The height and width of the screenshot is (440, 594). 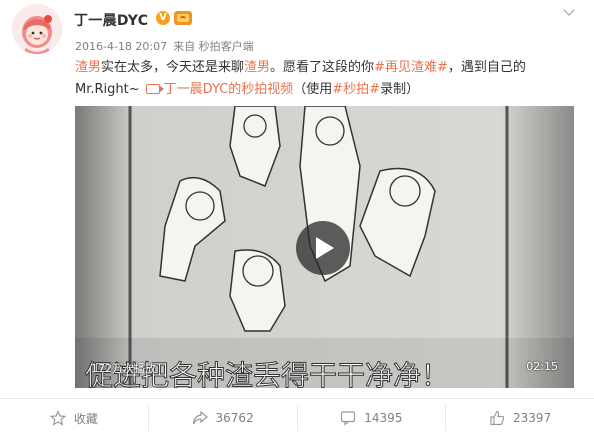 What do you see at coordinates (111, 20) in the screenshot?
I see `username: 丁一晨DYC` at bounding box center [111, 20].